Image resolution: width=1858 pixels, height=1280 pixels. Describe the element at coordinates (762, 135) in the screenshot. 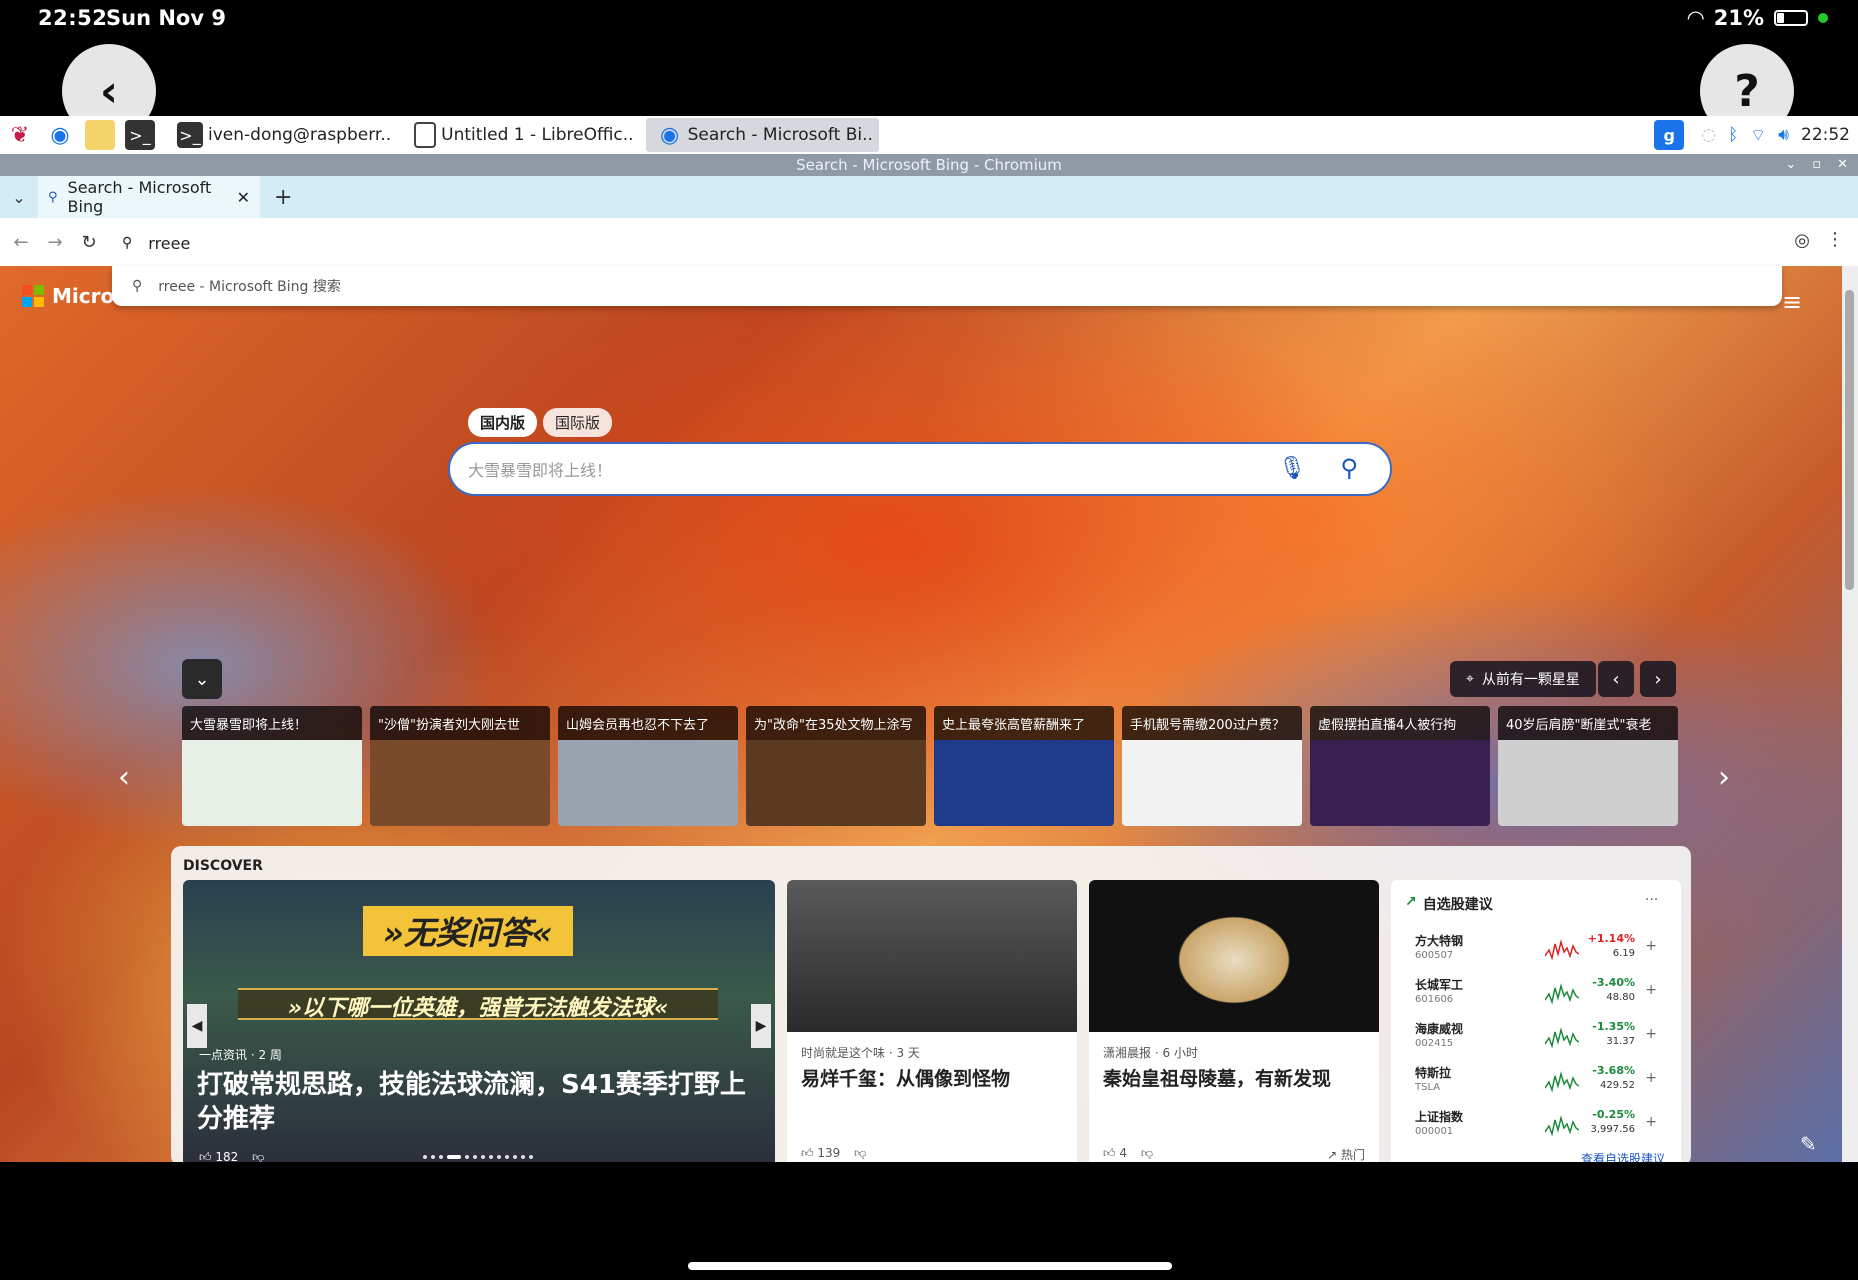

I see `task-chromium: ◉ Search - Microsoft Bi..` at that location.